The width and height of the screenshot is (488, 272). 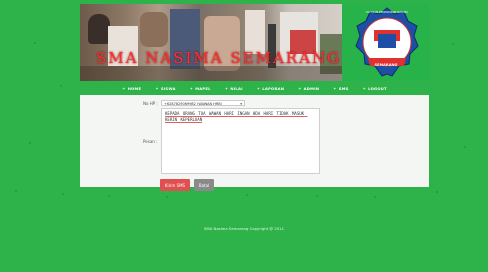 I want to click on phone-select-value: +6287829069982 (WAWAN HRB), so click(x=193, y=104).